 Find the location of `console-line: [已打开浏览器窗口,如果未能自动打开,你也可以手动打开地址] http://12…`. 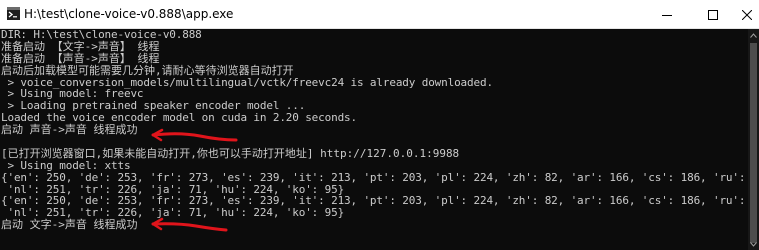

console-line: [已打开浏览器窗口,如果未能自动打开,你也可以手动打开地址] http://12… is located at coordinates (230, 153).